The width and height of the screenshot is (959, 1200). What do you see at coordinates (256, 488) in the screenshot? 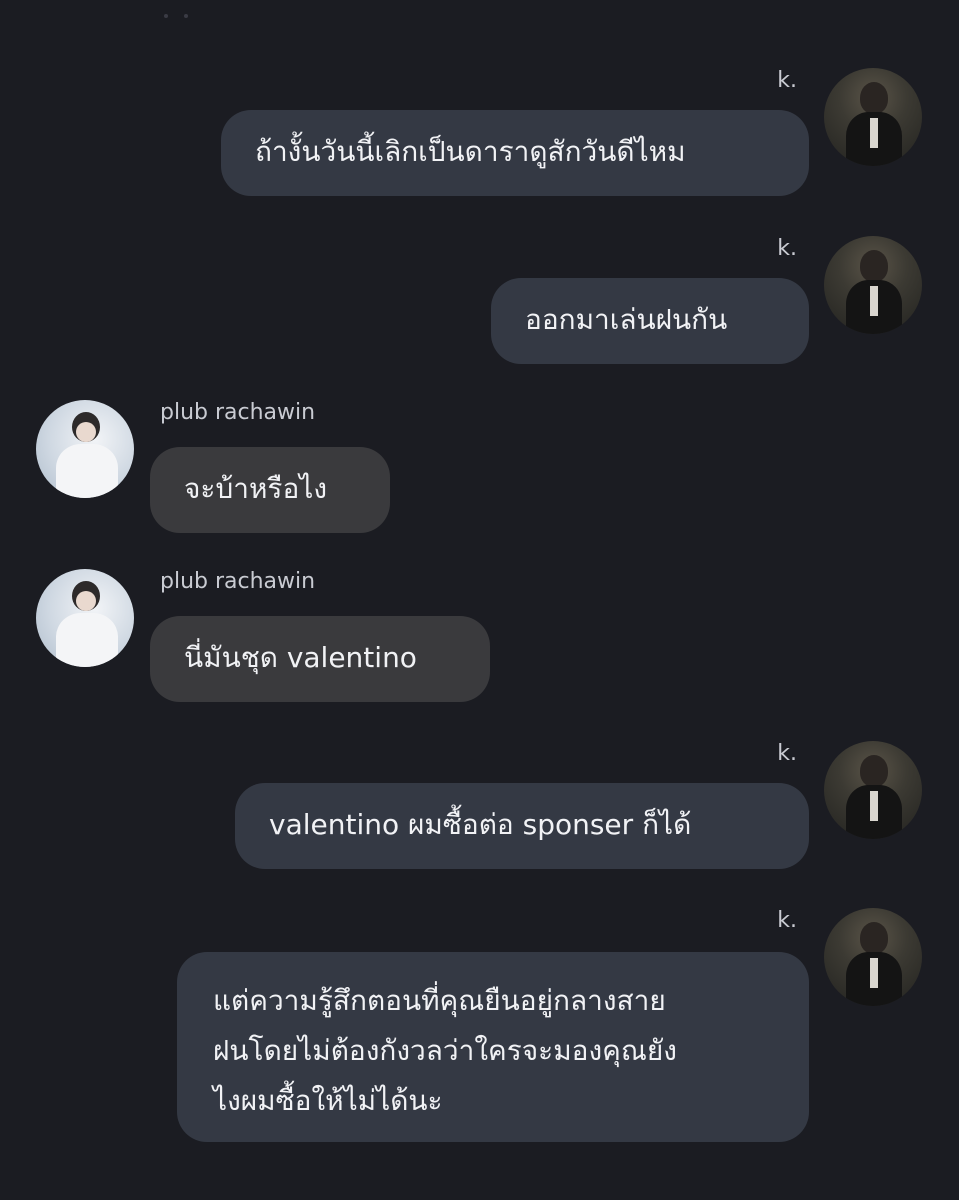
I see `message-text: จะบ้าหรือไง` at bounding box center [256, 488].